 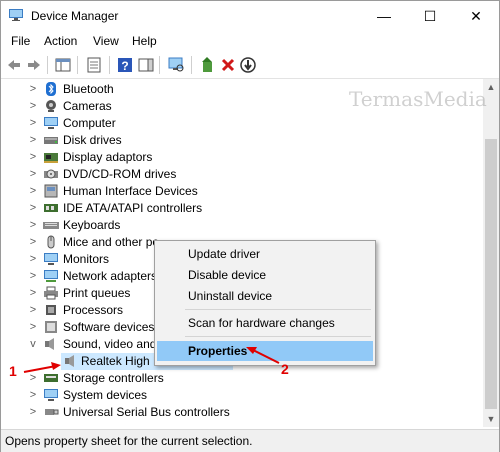 I want to click on annotation-step-2: 2, so click(x=285, y=369).